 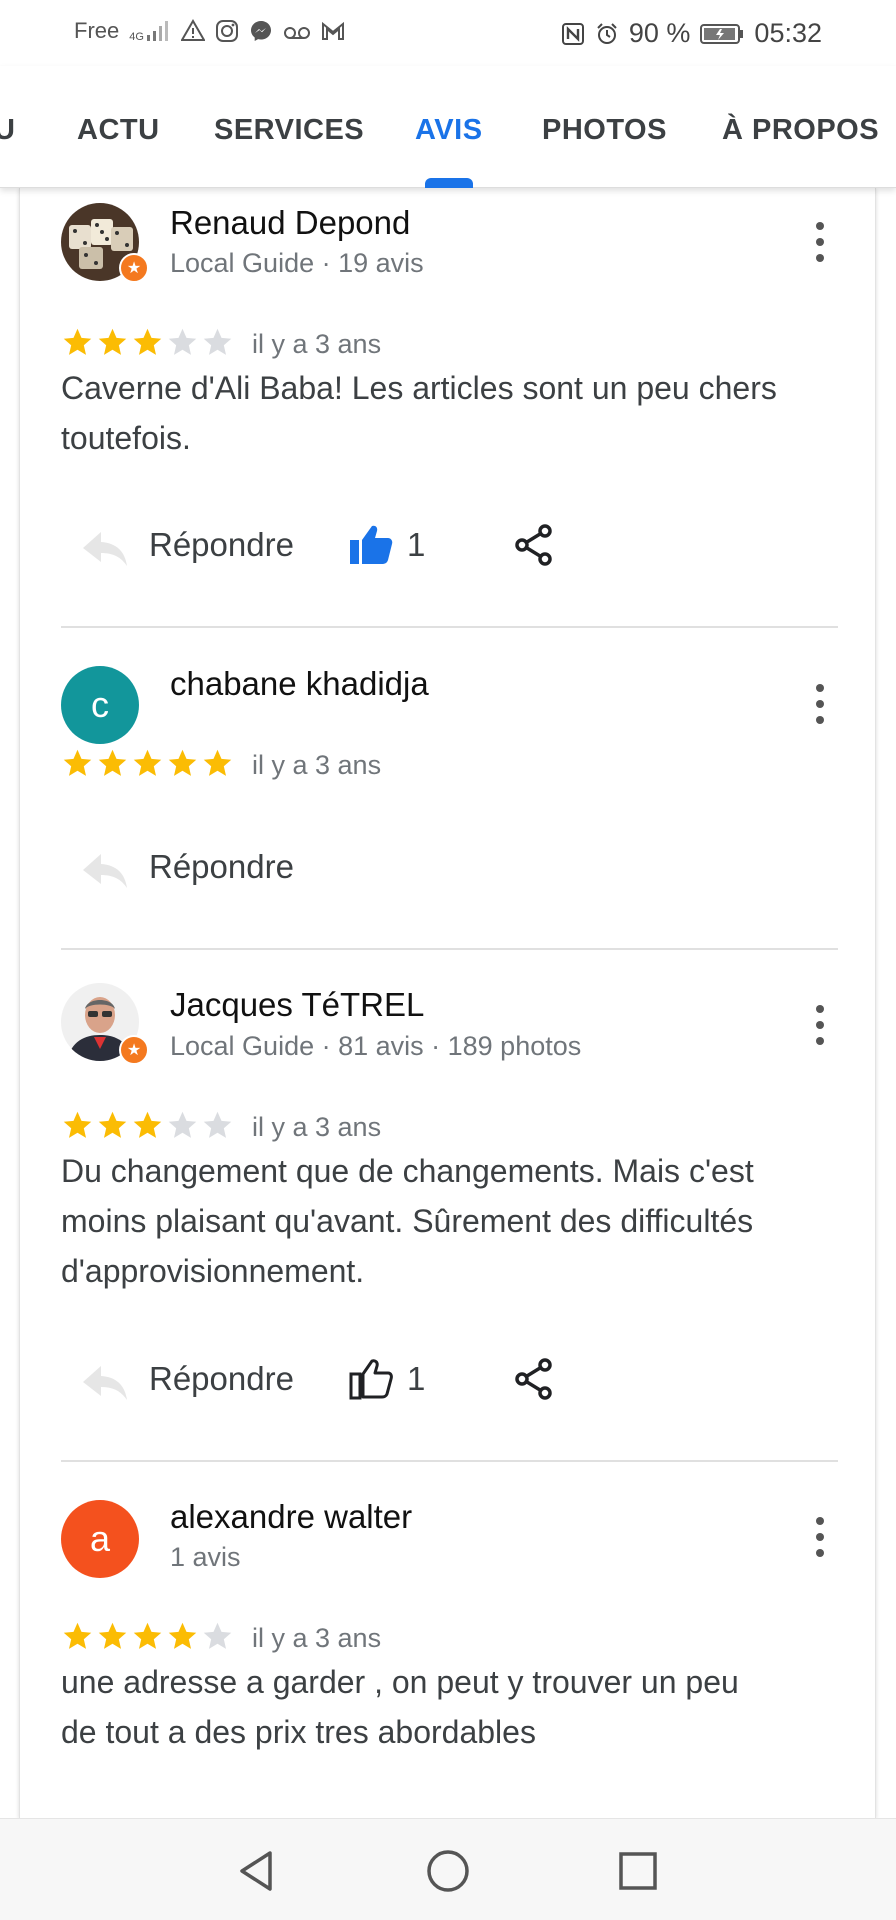 What do you see at coordinates (157, 31) in the screenshot?
I see `signal-icon` at bounding box center [157, 31].